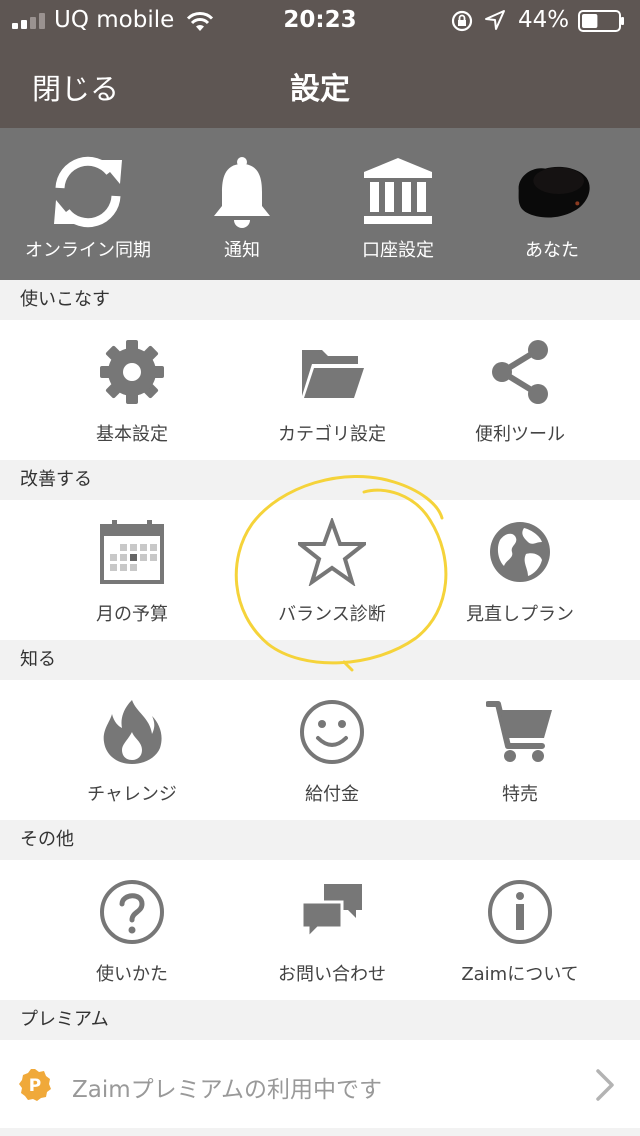 This screenshot has width=640, height=1136. Describe the element at coordinates (320, 660) in the screenshot. I see `section-title-learn: 知る` at that location.